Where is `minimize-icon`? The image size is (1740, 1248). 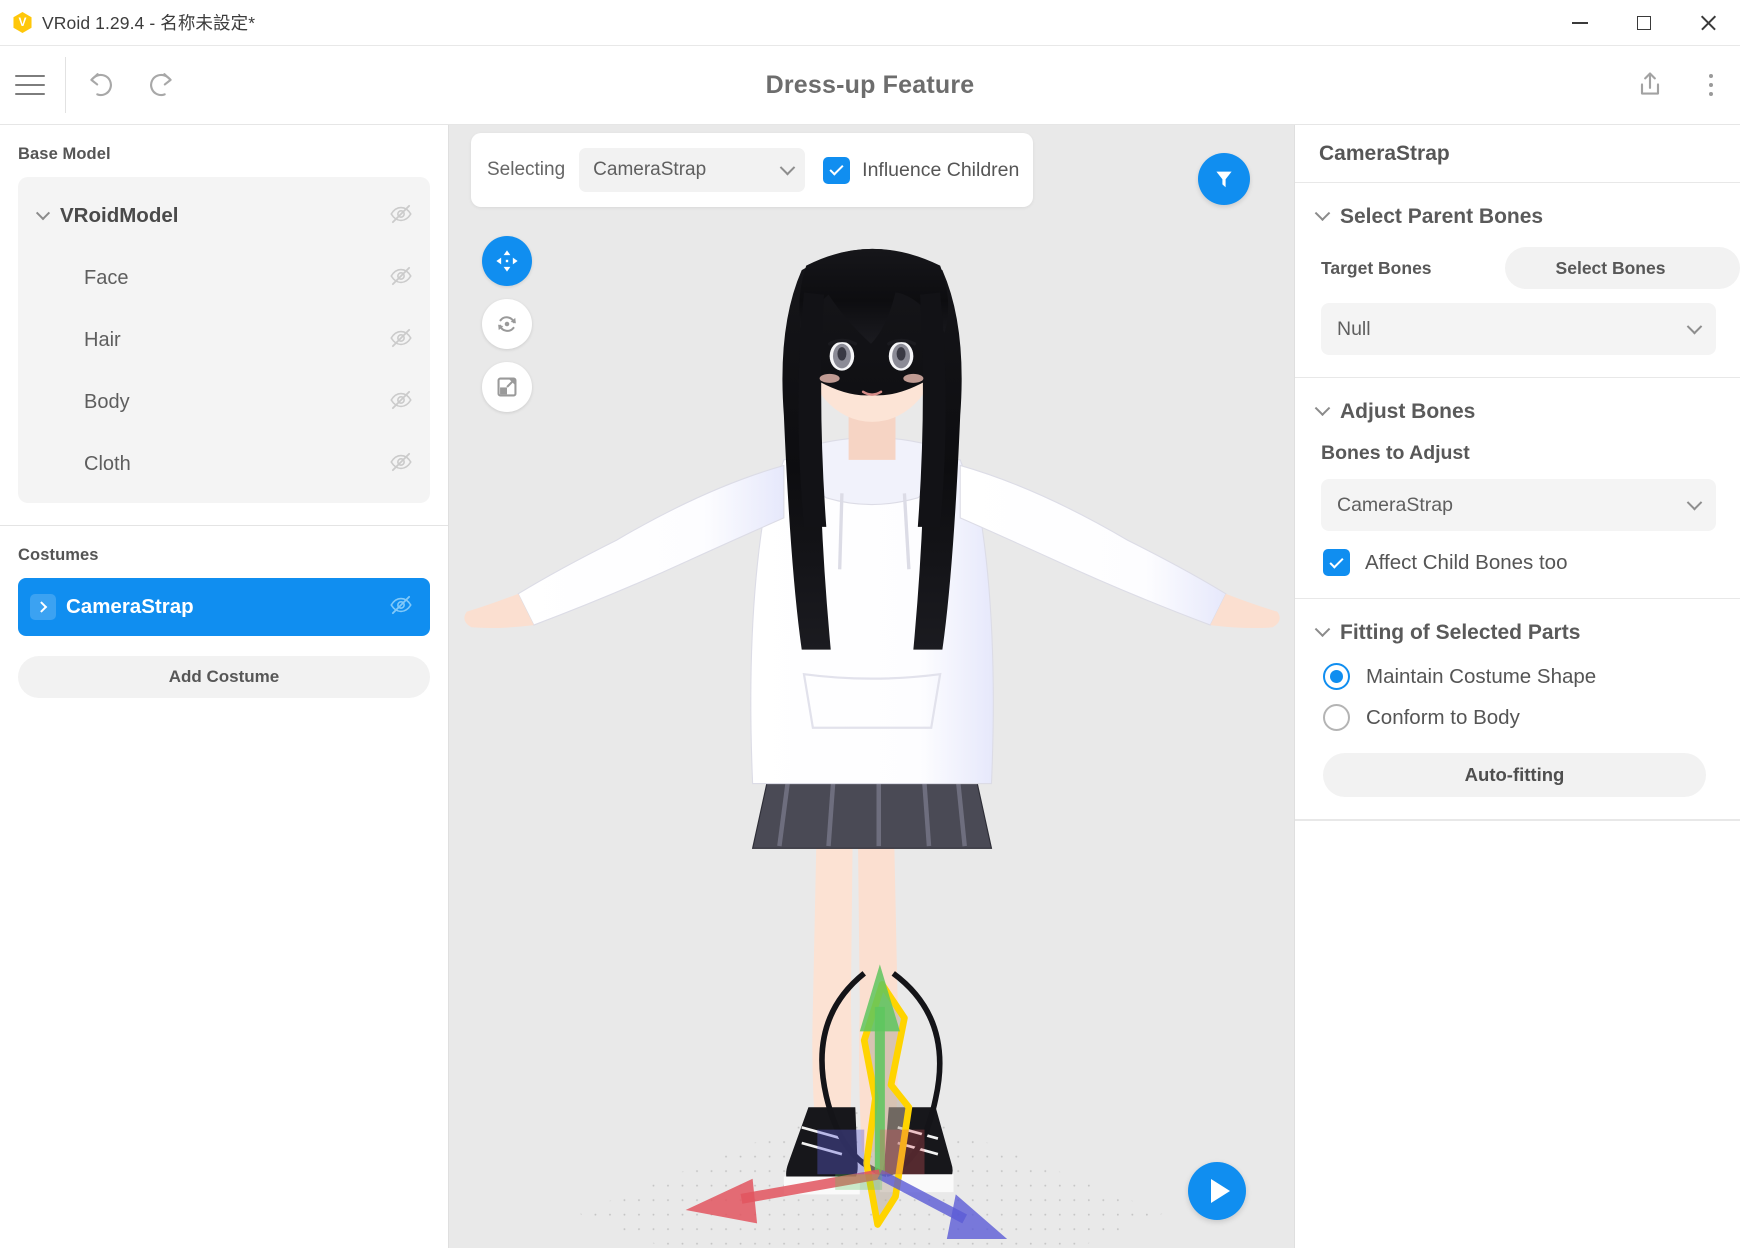 minimize-icon is located at coordinates (1580, 23).